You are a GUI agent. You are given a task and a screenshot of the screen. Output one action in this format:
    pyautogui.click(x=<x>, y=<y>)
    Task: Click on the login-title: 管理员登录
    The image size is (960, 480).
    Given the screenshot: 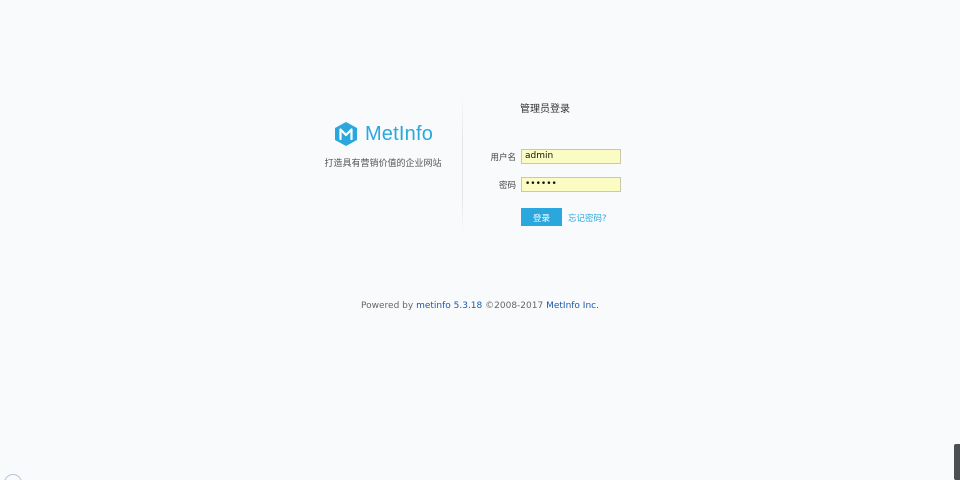 What is the action you would take?
    pyautogui.click(x=545, y=109)
    